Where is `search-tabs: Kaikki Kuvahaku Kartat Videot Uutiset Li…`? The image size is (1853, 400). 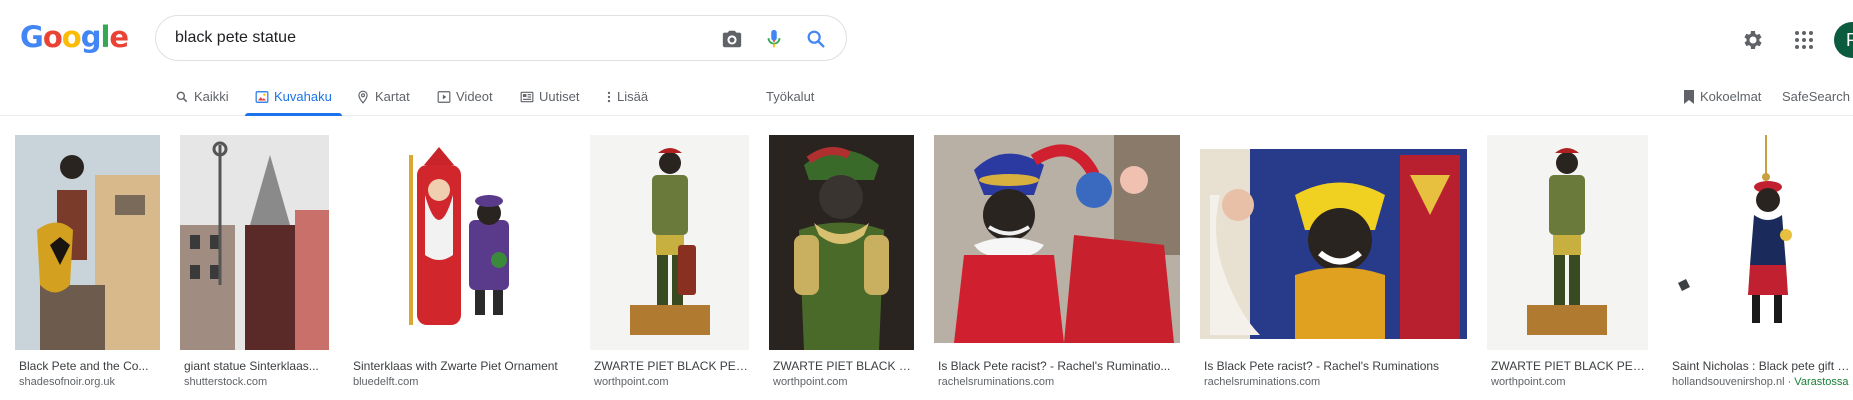
search-tabs: Kaikki Kuvahaku Kartat Videot Uutiset Li… is located at coordinates (926, 97).